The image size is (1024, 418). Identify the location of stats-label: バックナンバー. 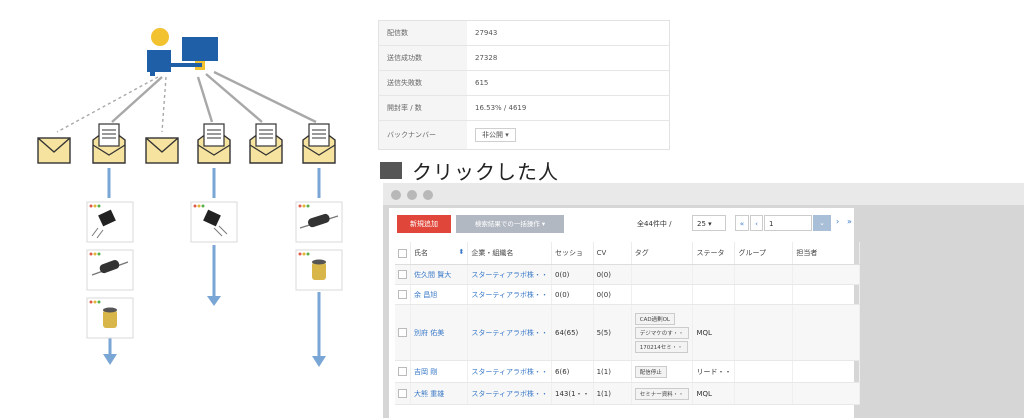
(422, 135).